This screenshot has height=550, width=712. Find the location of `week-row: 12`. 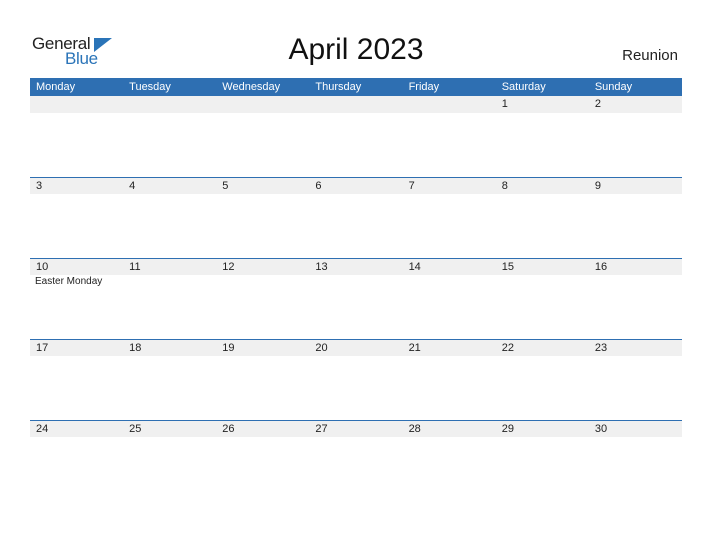

week-row: 12 is located at coordinates (356, 136).